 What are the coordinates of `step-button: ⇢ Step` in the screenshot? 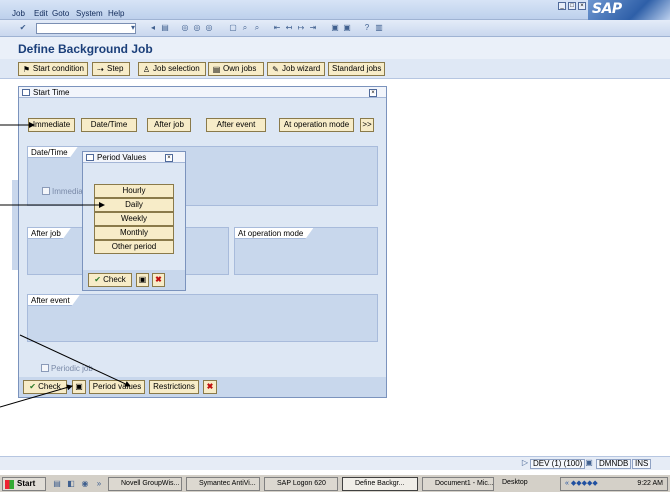 It's located at (111, 69).